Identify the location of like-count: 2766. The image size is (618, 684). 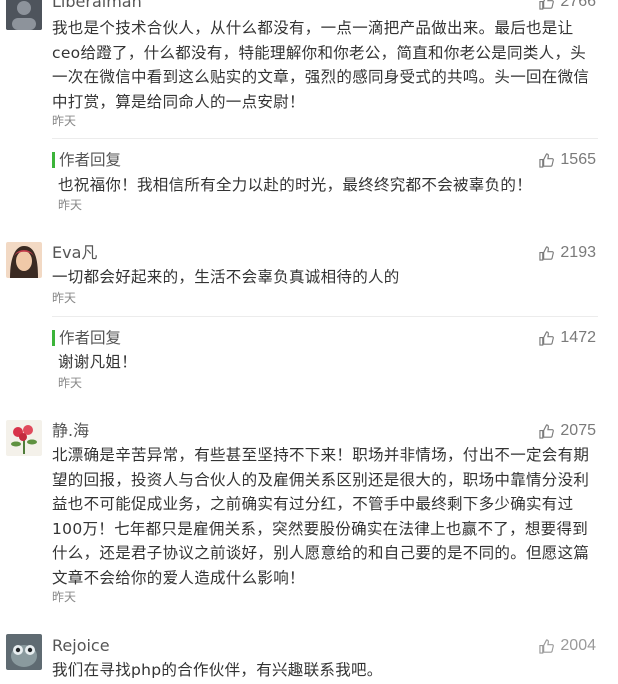
(578, 5).